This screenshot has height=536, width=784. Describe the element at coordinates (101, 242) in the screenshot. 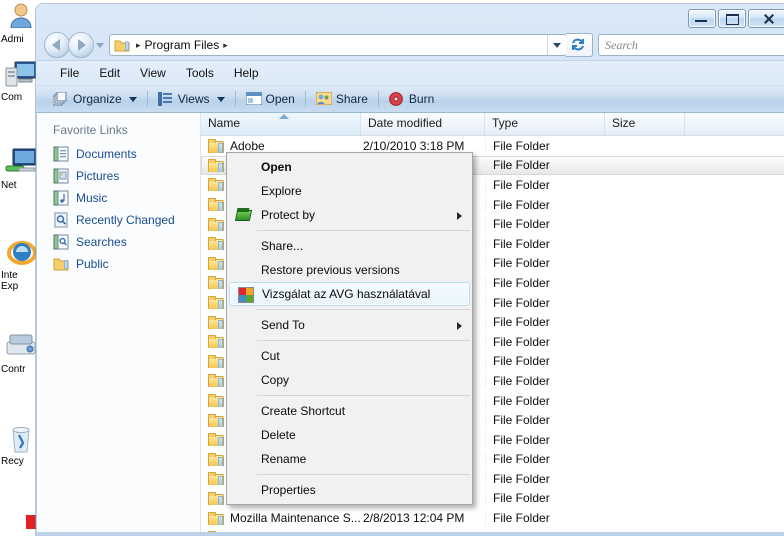

I see `sidebar-item-label: Searches` at that location.